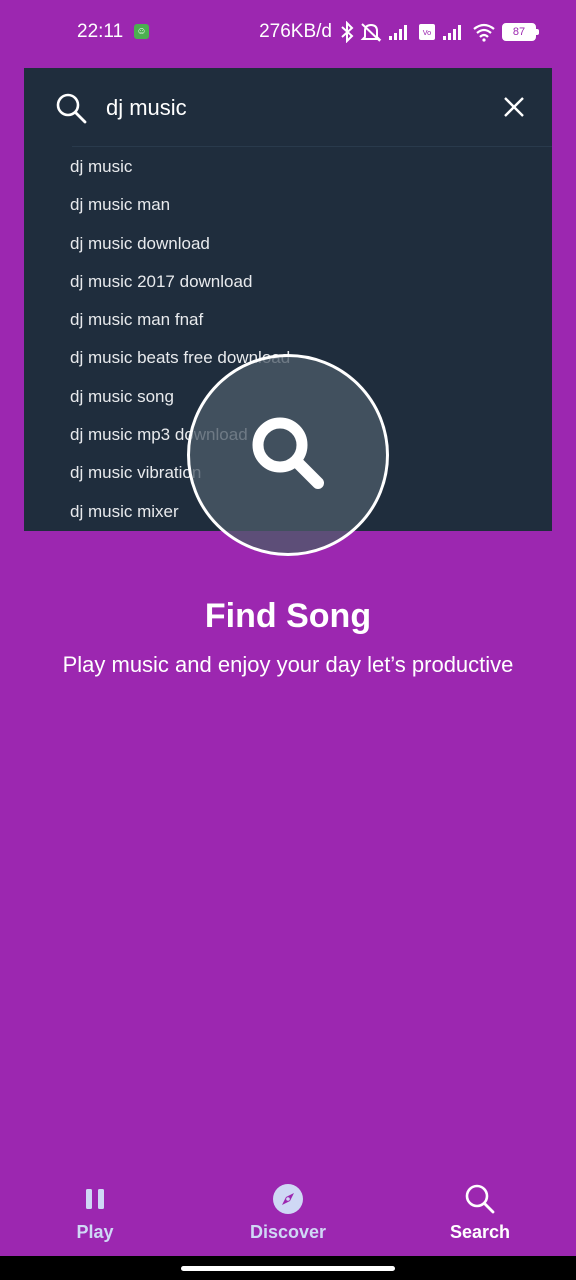 Image resolution: width=576 pixels, height=1280 pixels. I want to click on app-notification-icon: ☺, so click(141, 31).